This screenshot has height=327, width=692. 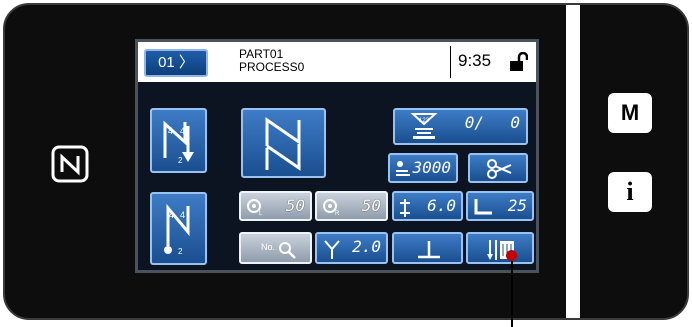 I want to click on pattern-search-button: No., so click(x=275, y=248).